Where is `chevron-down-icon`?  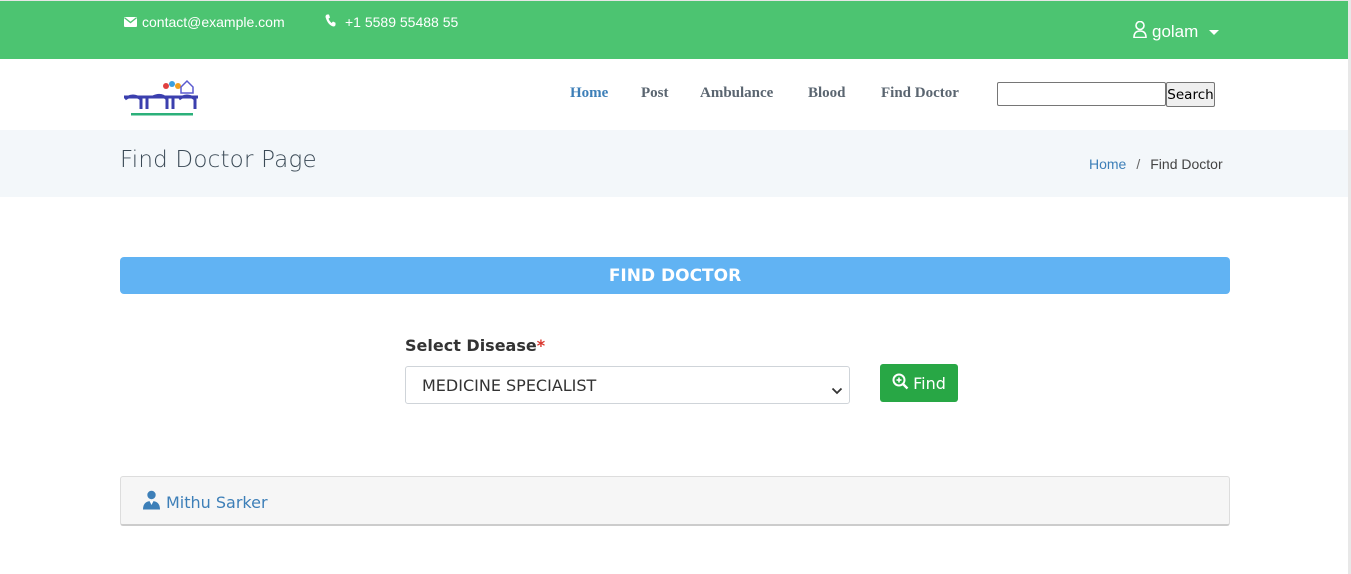 chevron-down-icon is located at coordinates (837, 389).